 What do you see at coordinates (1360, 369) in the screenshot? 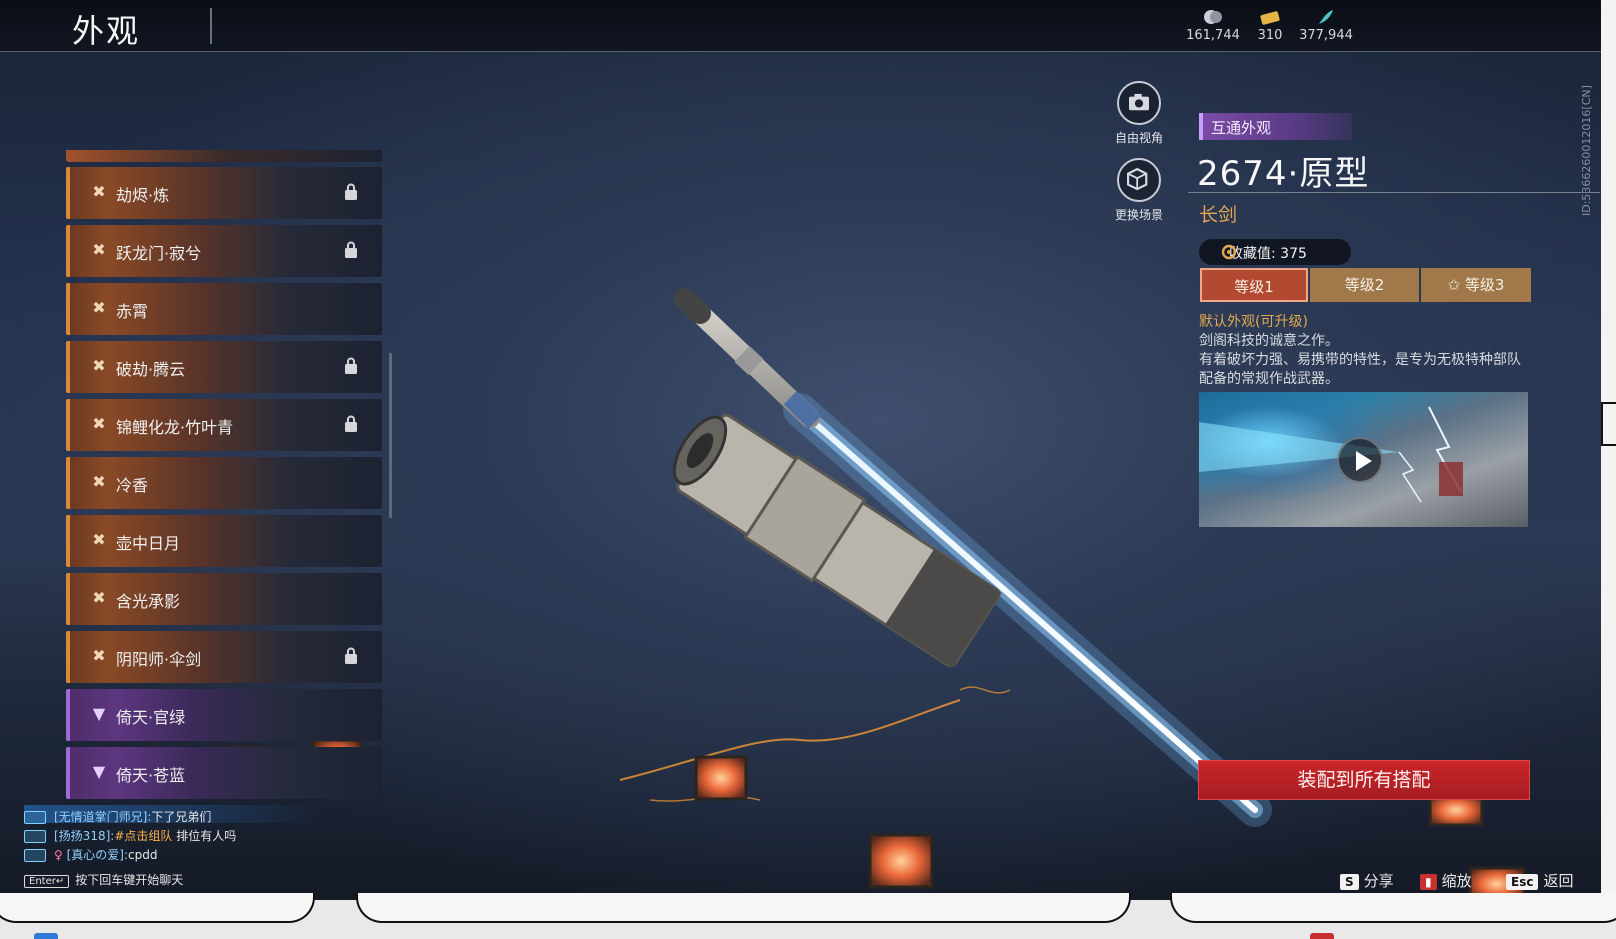
I see `description-line: 有着破坏力强、易携带的特性，是专为无极特种部队配备的常规作战武器。` at bounding box center [1360, 369].